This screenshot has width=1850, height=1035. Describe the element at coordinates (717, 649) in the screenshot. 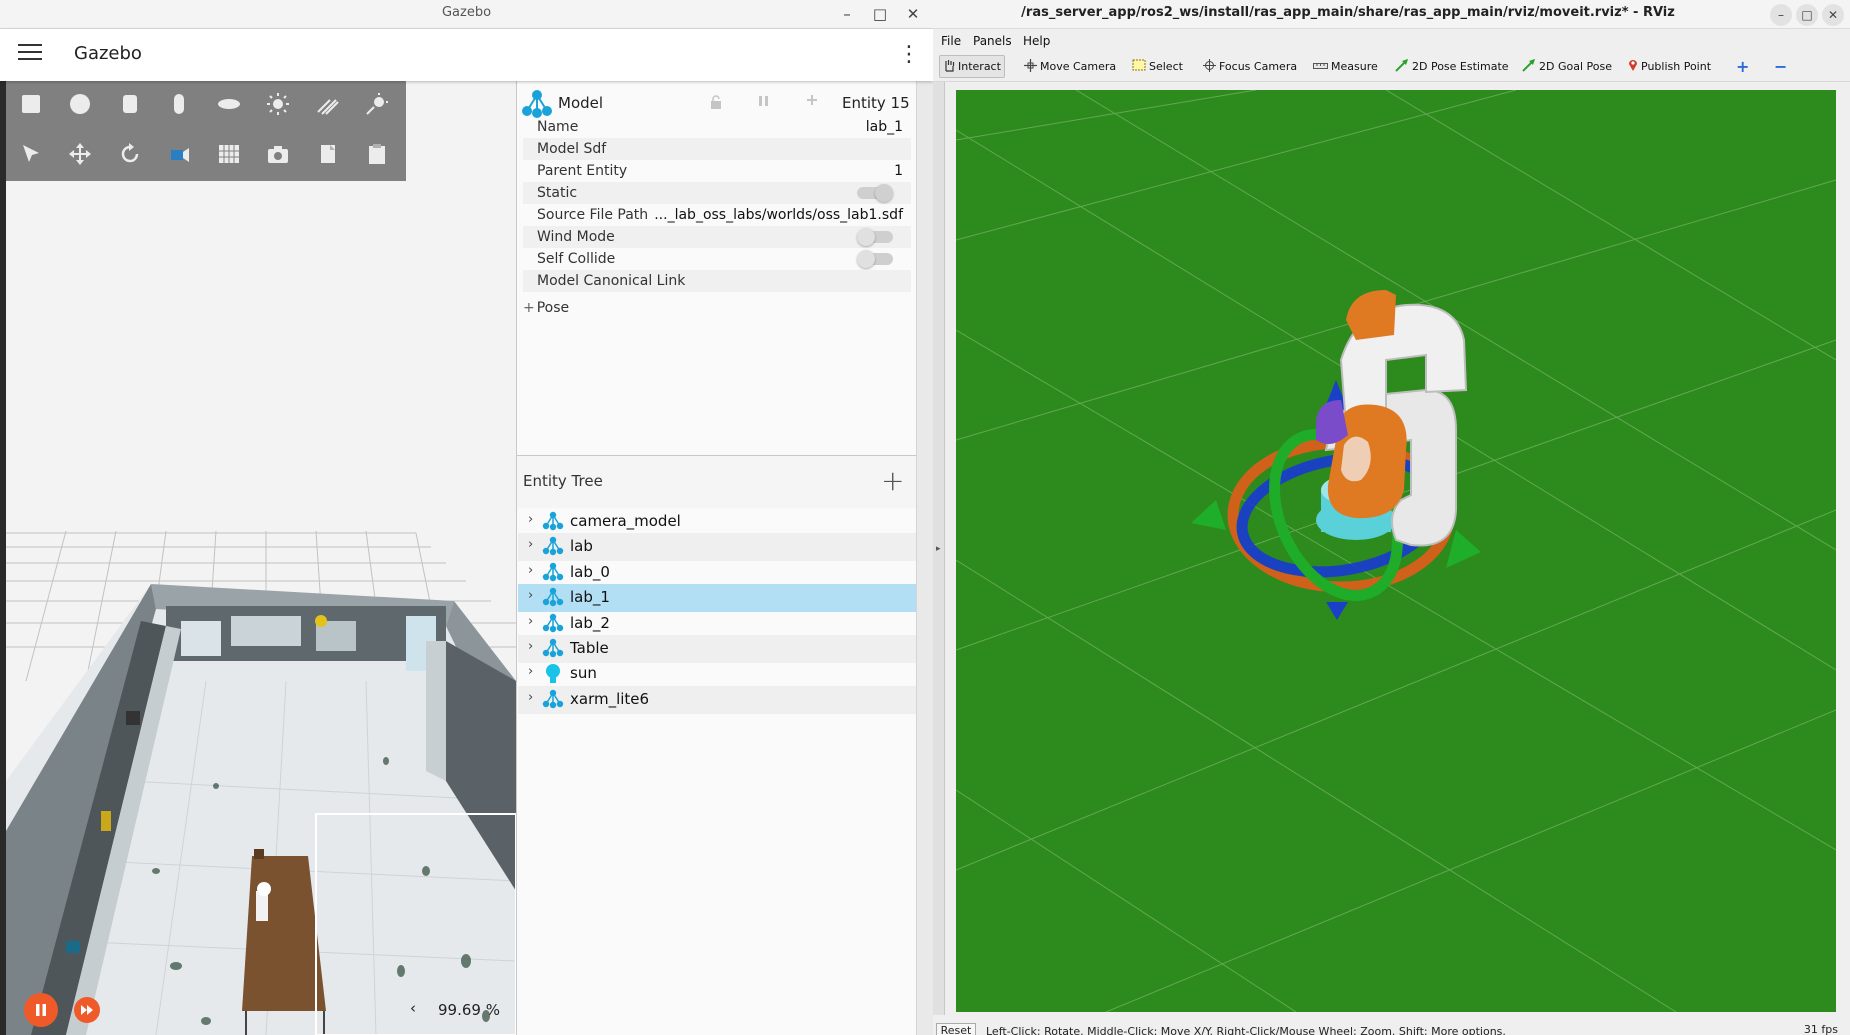

I see `entity-tree-item: › Table` at that location.